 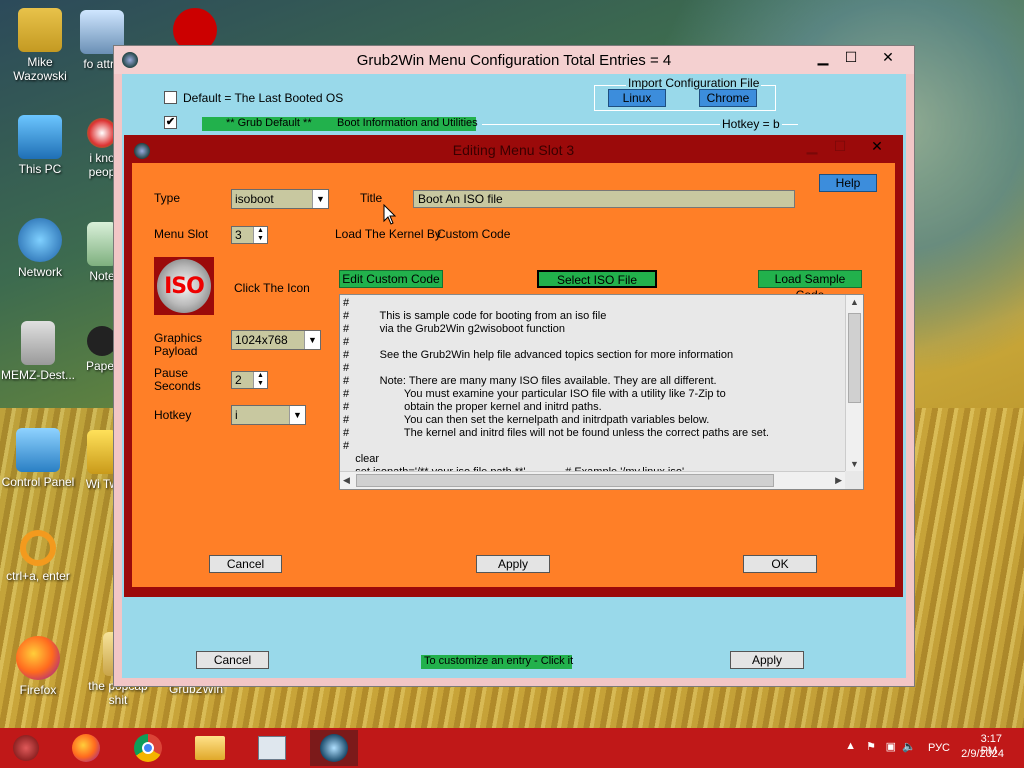 What do you see at coordinates (597, 279) in the screenshot?
I see `select-iso-file-button: Select ISO File` at bounding box center [597, 279].